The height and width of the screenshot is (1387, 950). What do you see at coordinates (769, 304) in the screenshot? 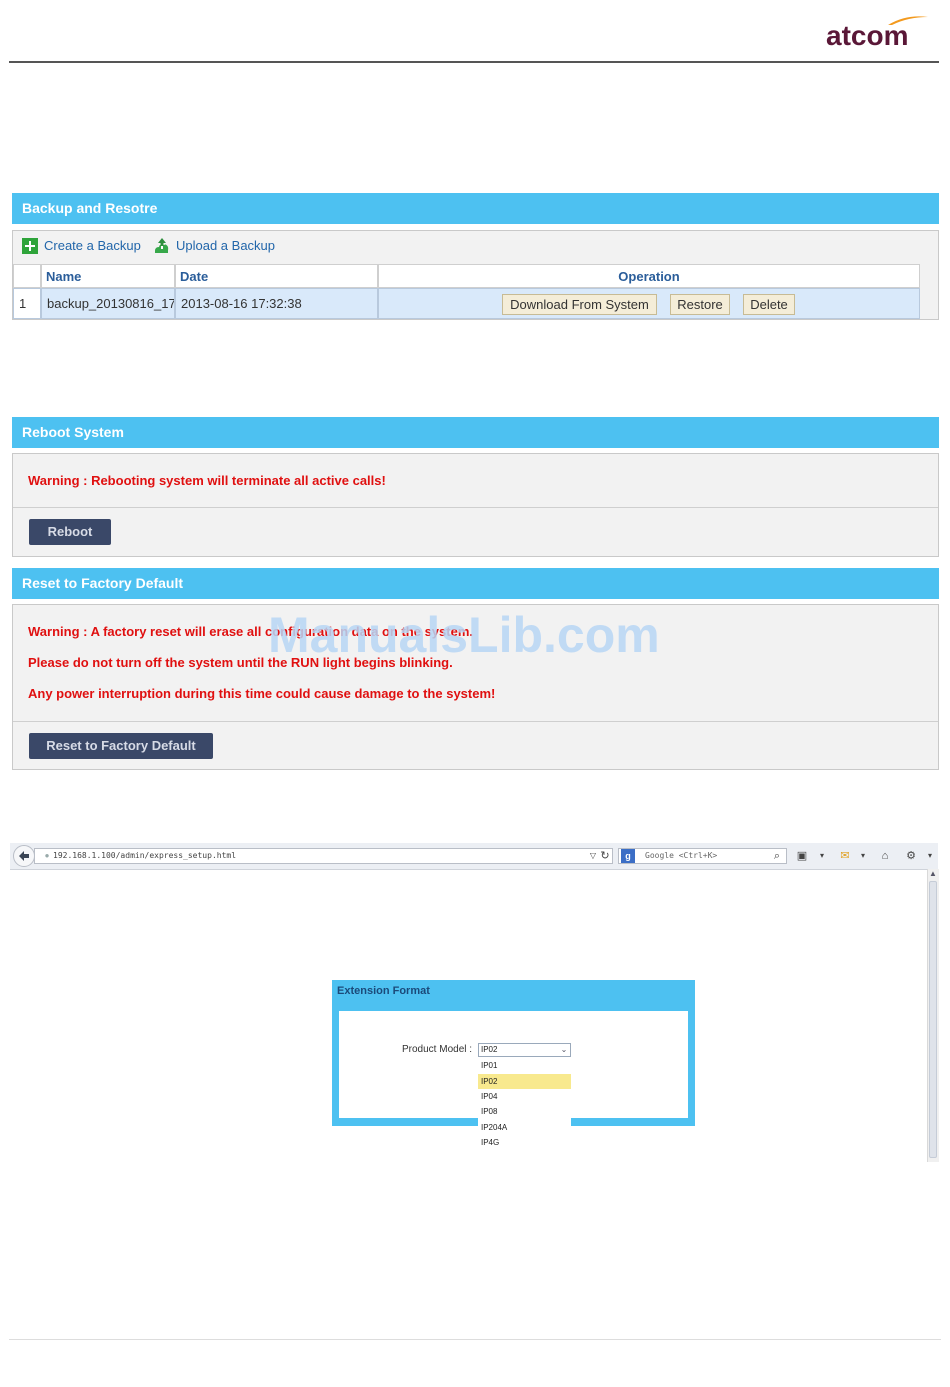
I see `delete-button: Delete` at bounding box center [769, 304].